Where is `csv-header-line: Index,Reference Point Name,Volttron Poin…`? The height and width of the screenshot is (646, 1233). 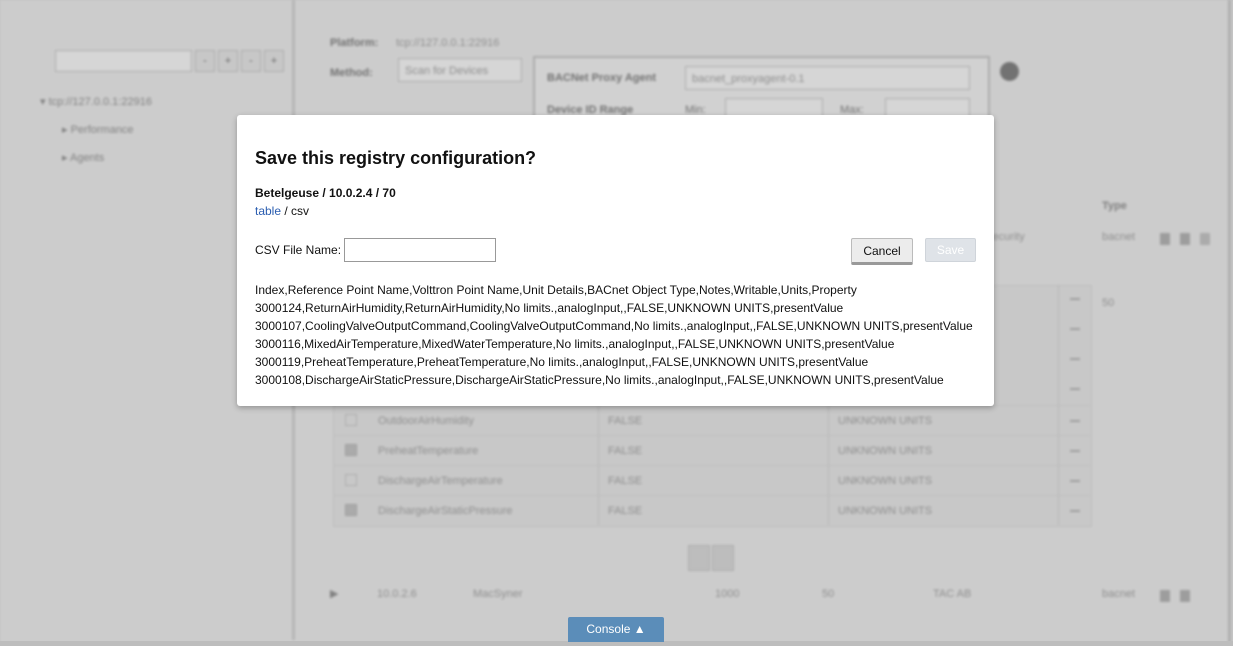
csv-header-line: Index,Reference Point Name,Volttron Poin… is located at coordinates (556, 290).